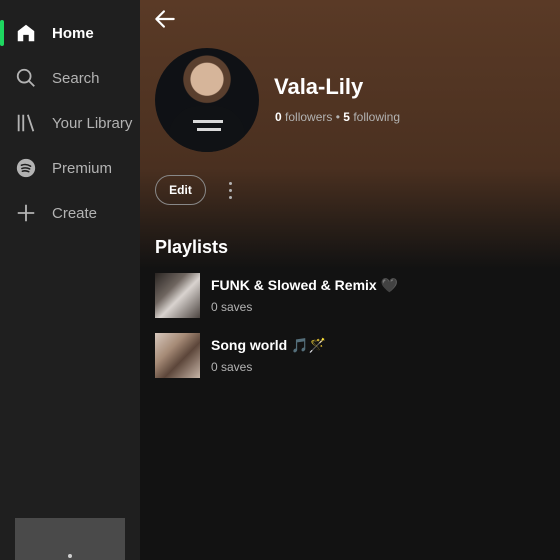  I want to click on library-icon, so click(26, 123).